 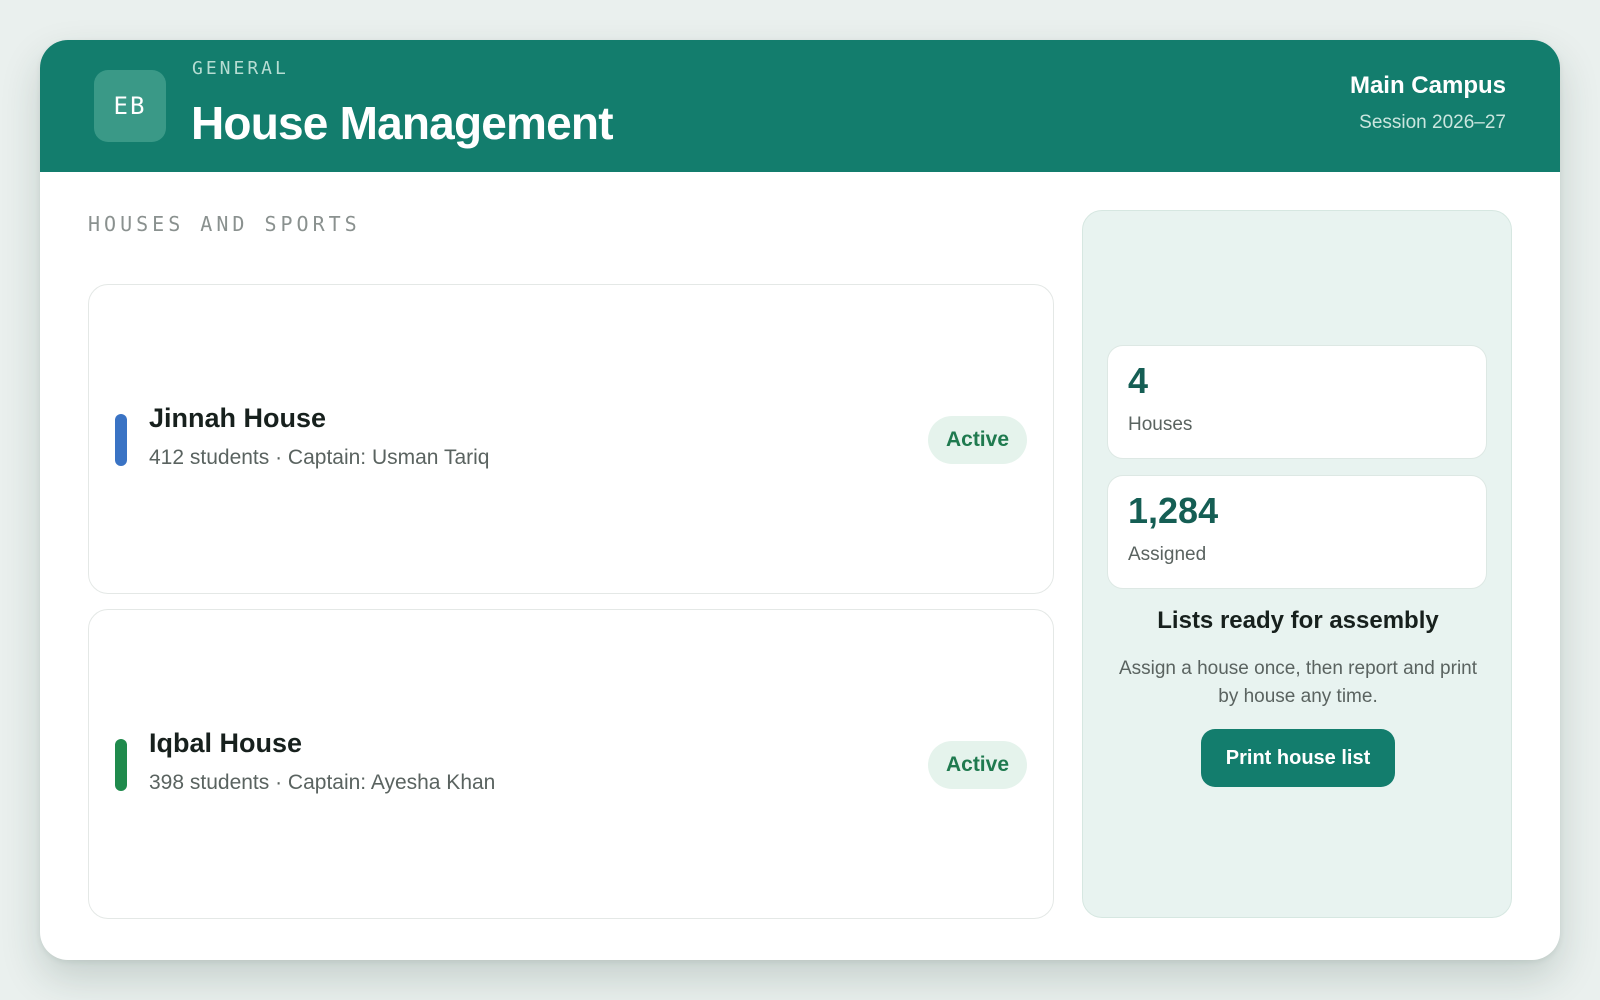 What do you see at coordinates (238, 418) in the screenshot?
I see `house-name: Jinnah House` at bounding box center [238, 418].